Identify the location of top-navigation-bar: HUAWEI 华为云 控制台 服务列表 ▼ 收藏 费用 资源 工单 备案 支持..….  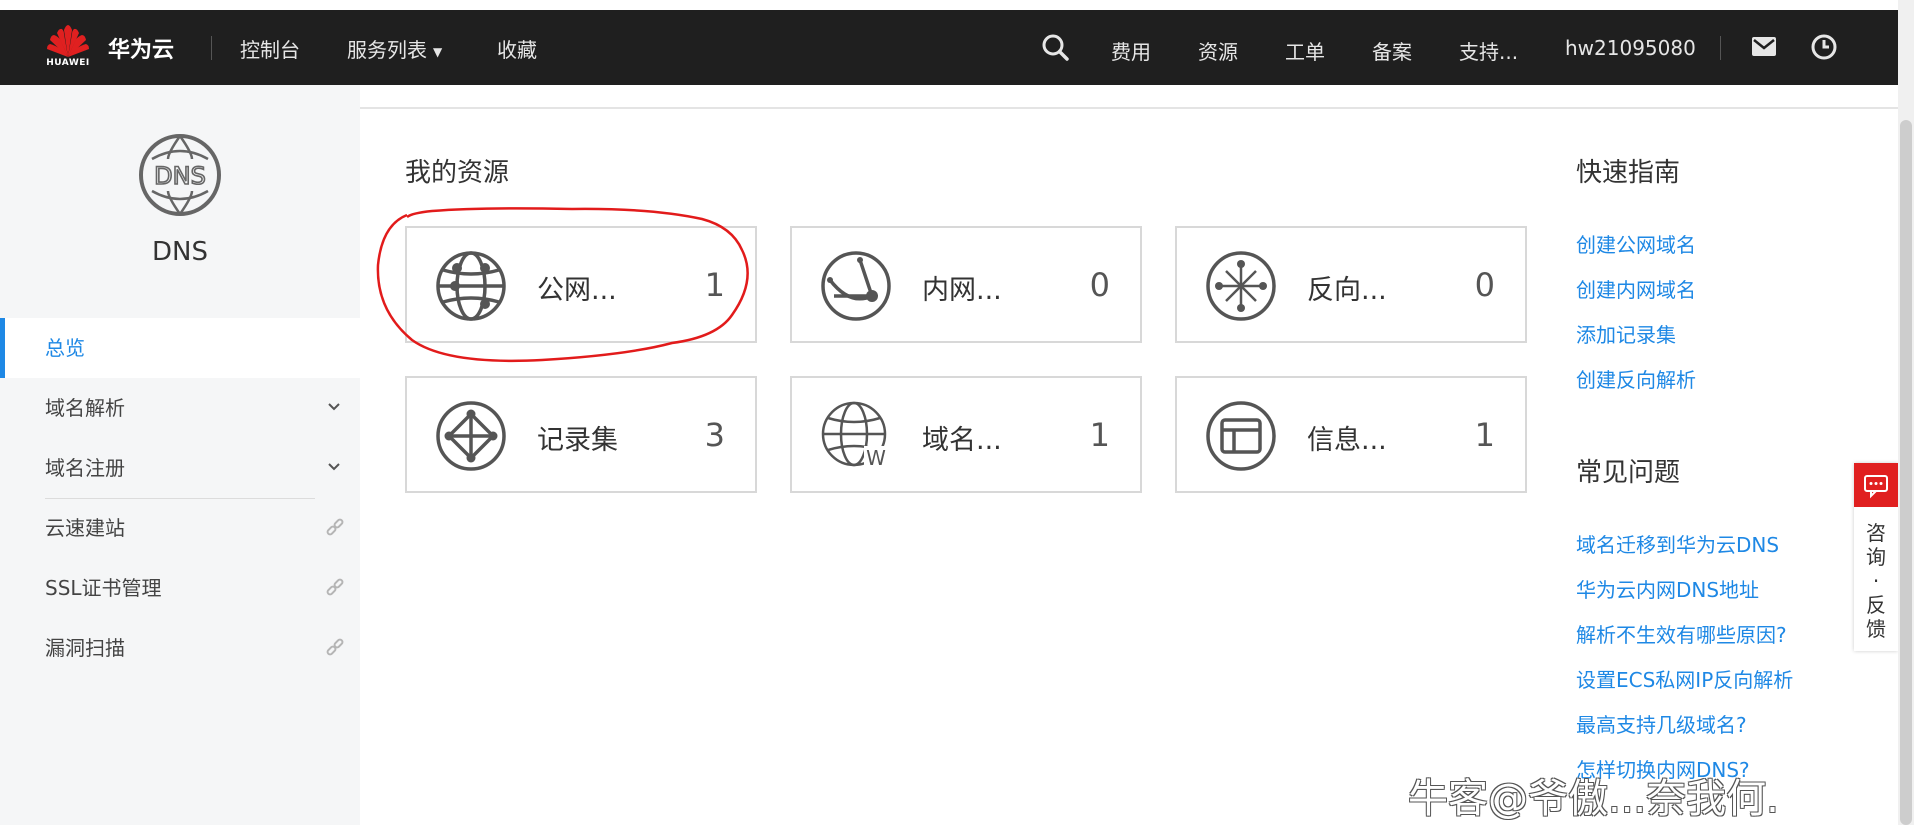
(949, 47).